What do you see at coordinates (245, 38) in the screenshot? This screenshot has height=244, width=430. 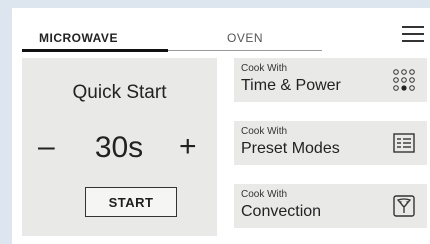 I see `tab-oven: OVEN` at bounding box center [245, 38].